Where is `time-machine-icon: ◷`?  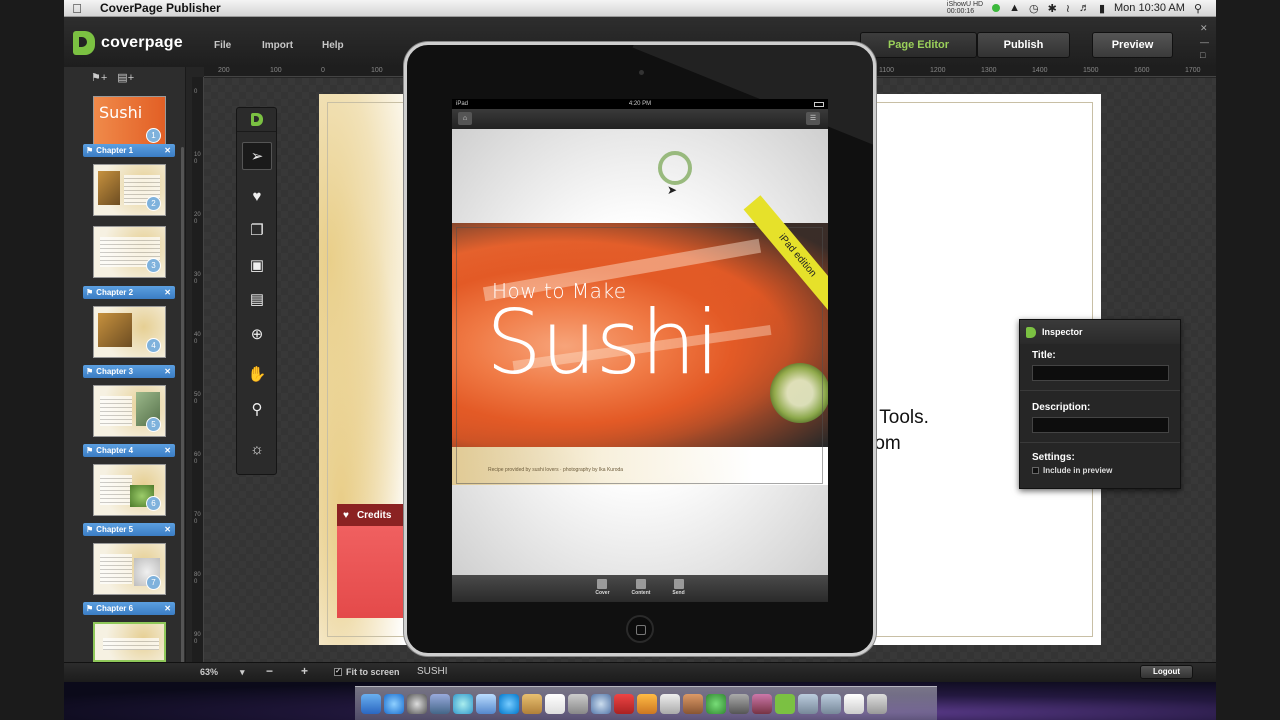 time-machine-icon: ◷ is located at coordinates (1034, 8).